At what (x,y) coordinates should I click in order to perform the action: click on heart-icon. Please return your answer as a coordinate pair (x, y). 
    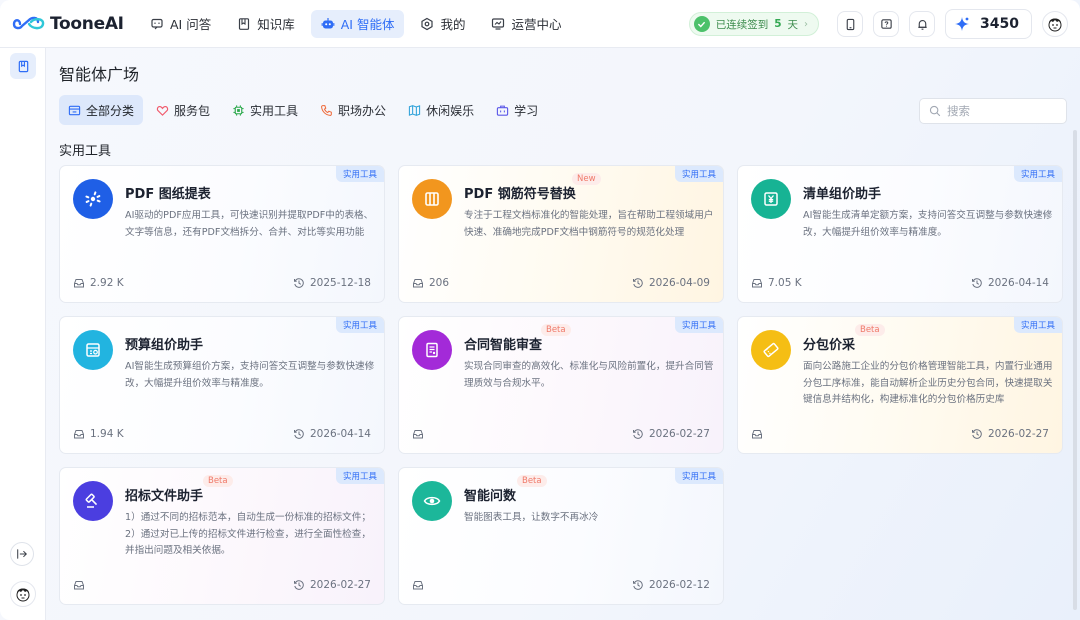
    Looking at the image, I should click on (162, 110).